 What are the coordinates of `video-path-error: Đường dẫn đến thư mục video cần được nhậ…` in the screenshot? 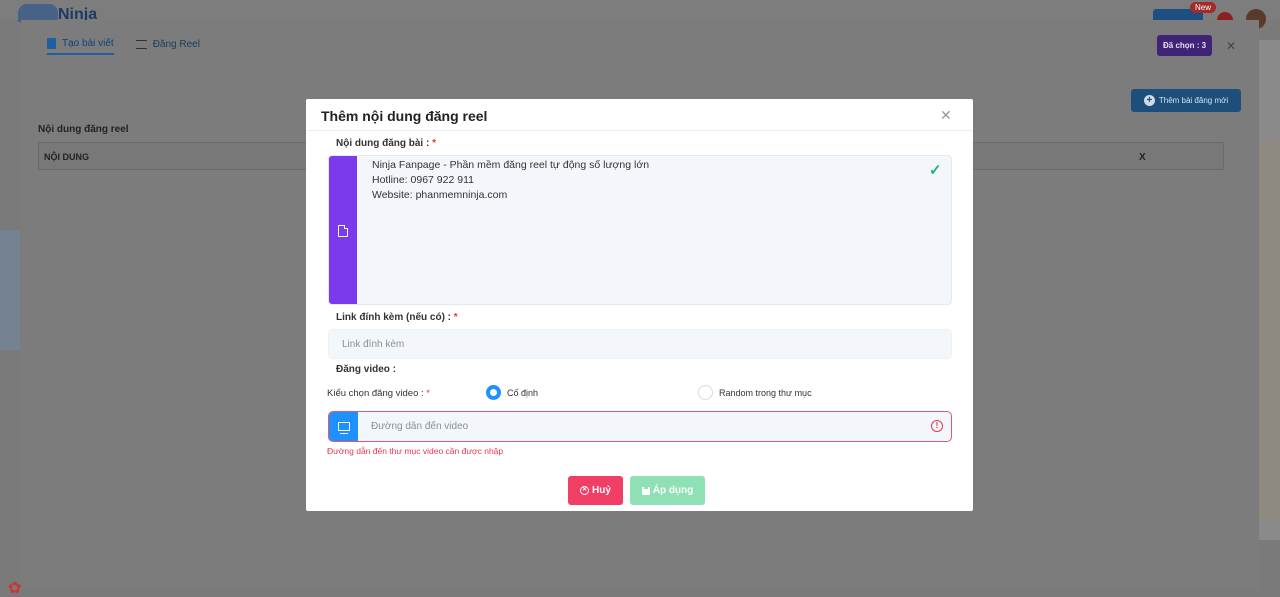 It's located at (415, 451).